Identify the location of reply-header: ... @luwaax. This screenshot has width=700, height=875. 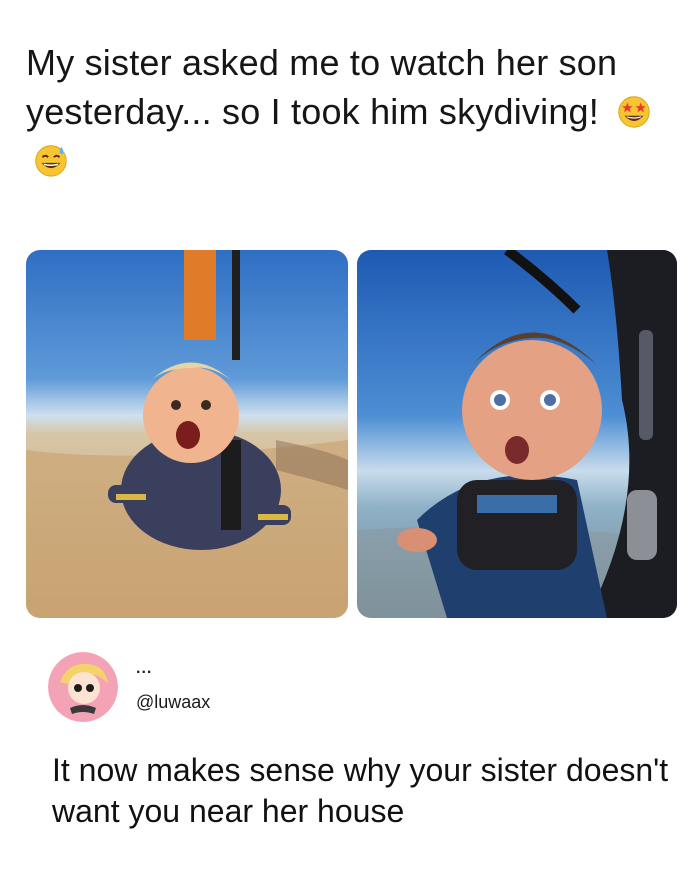
(358, 692).